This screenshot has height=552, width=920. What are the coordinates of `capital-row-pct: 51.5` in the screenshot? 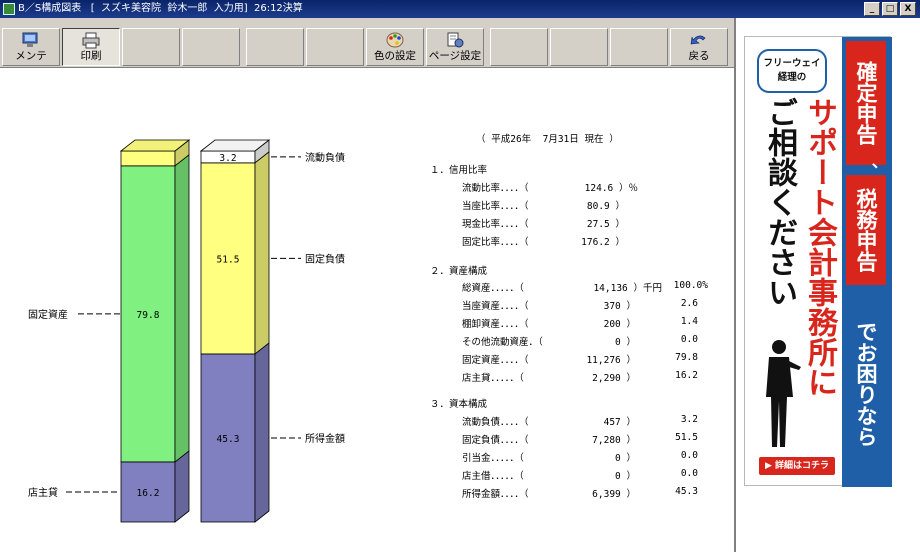 It's located at (686, 437).